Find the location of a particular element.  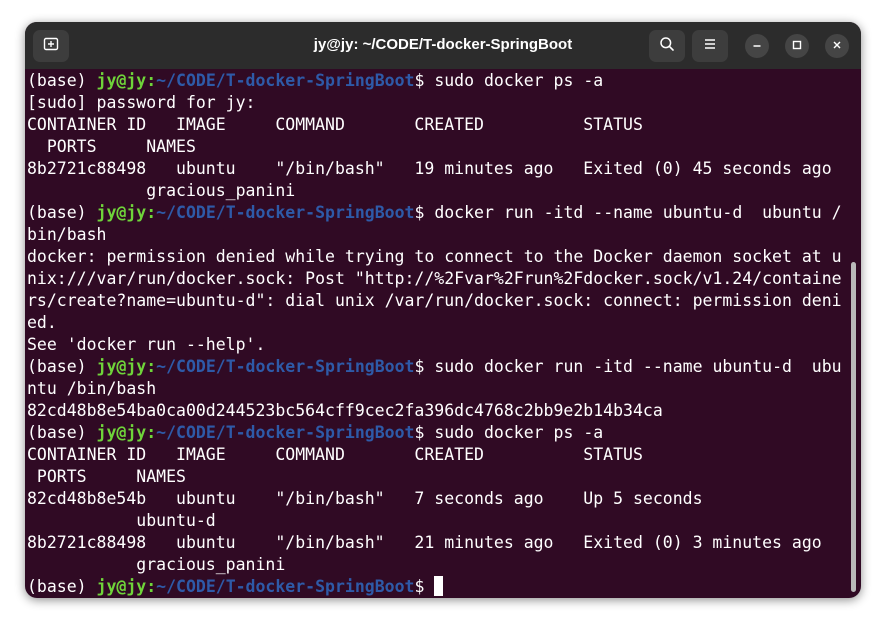

minimize-button is located at coordinates (757, 46).